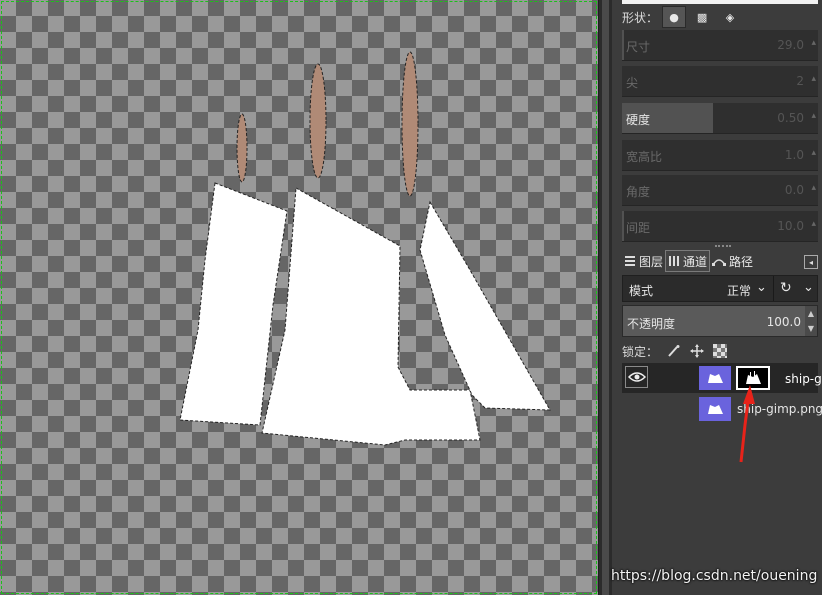 The width and height of the screenshot is (822, 595). Describe the element at coordinates (783, 322) in the screenshot. I see `opacity-value: 100.0` at that location.